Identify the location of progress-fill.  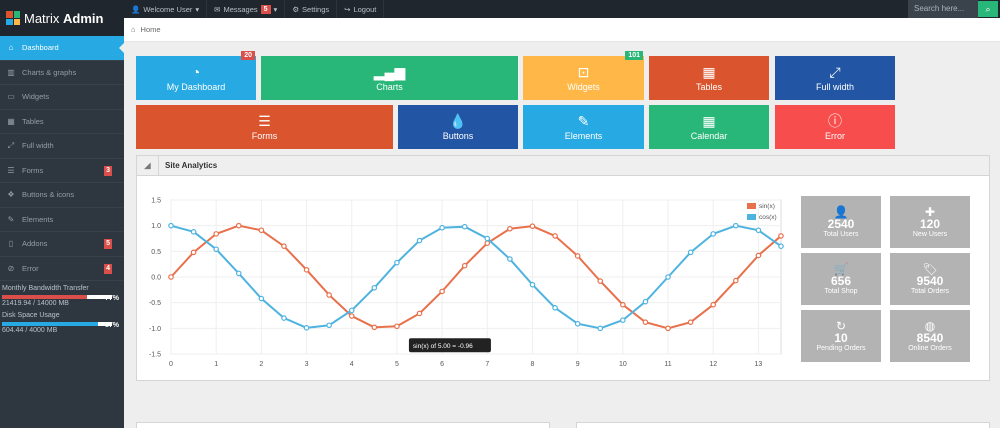
(50, 324).